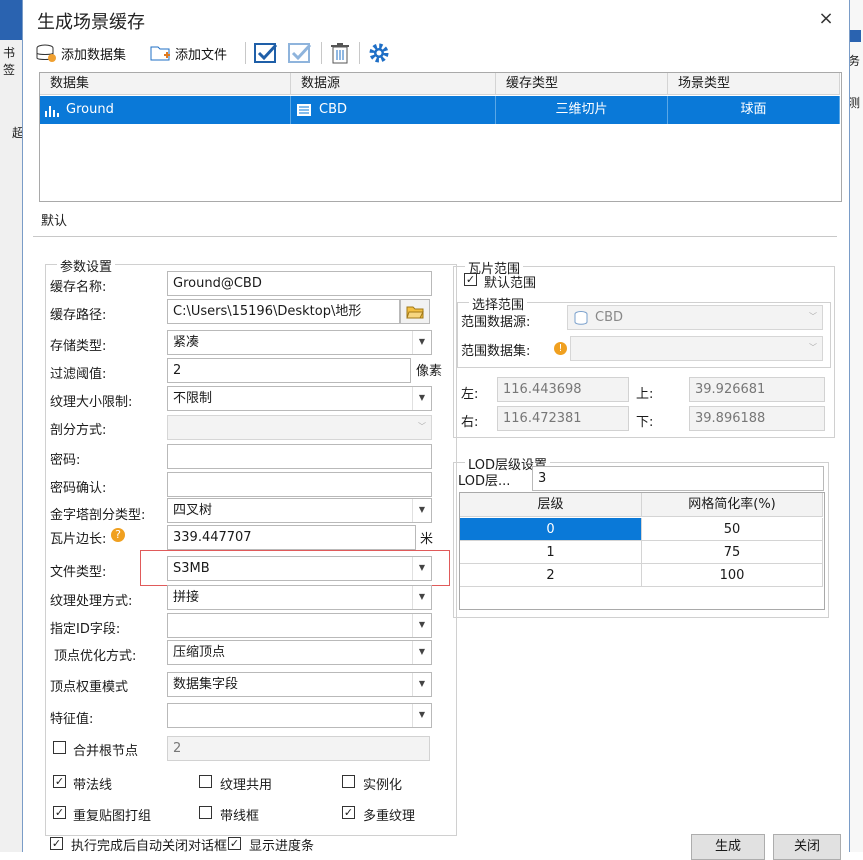  I want to click on merge-root-checkbox, so click(59, 747).